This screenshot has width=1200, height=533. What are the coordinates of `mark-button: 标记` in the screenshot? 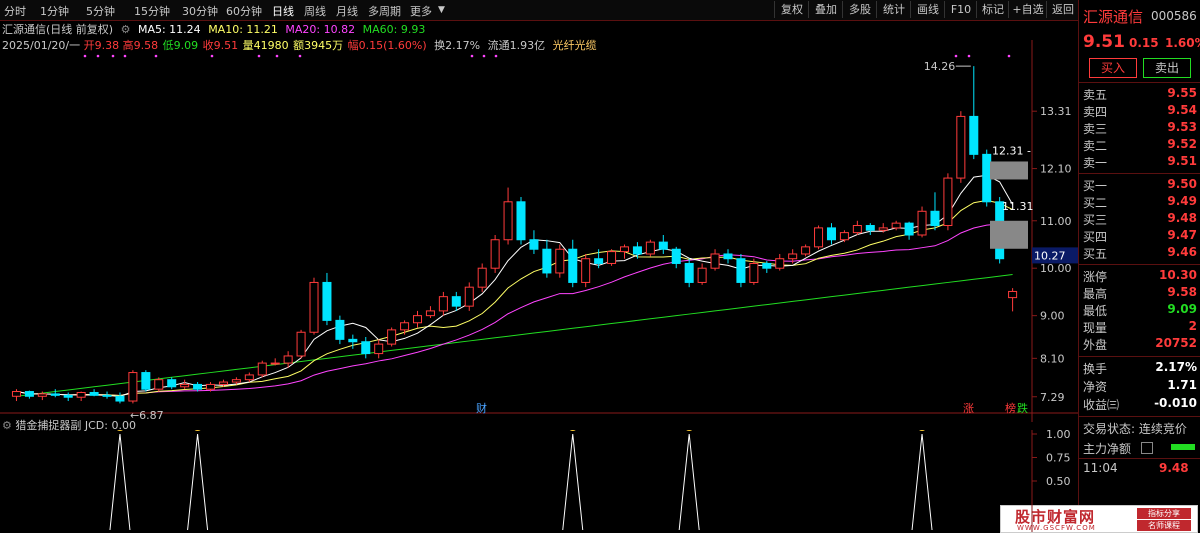 It's located at (992, 9).